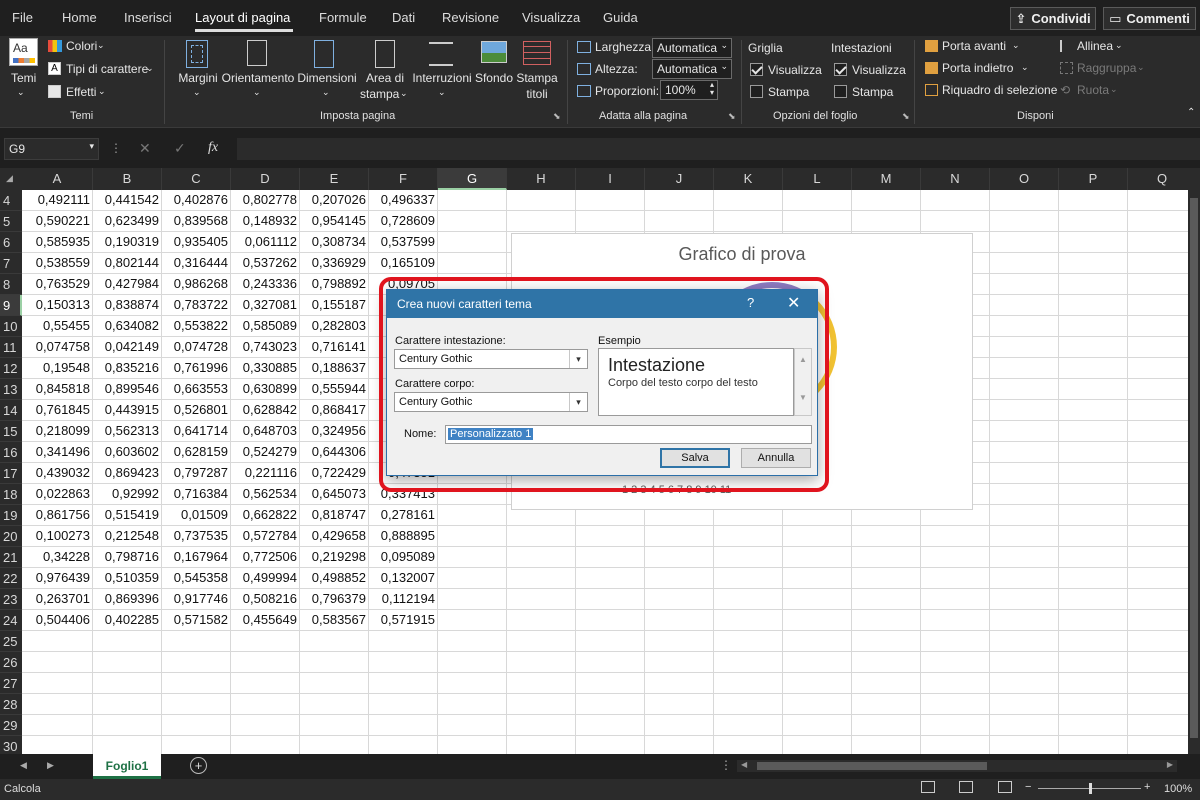 Image resolution: width=1200 pixels, height=800 pixels. Describe the element at coordinates (127, 766) in the screenshot. I see `sheet-tab-foglio1: Foglio1` at that location.